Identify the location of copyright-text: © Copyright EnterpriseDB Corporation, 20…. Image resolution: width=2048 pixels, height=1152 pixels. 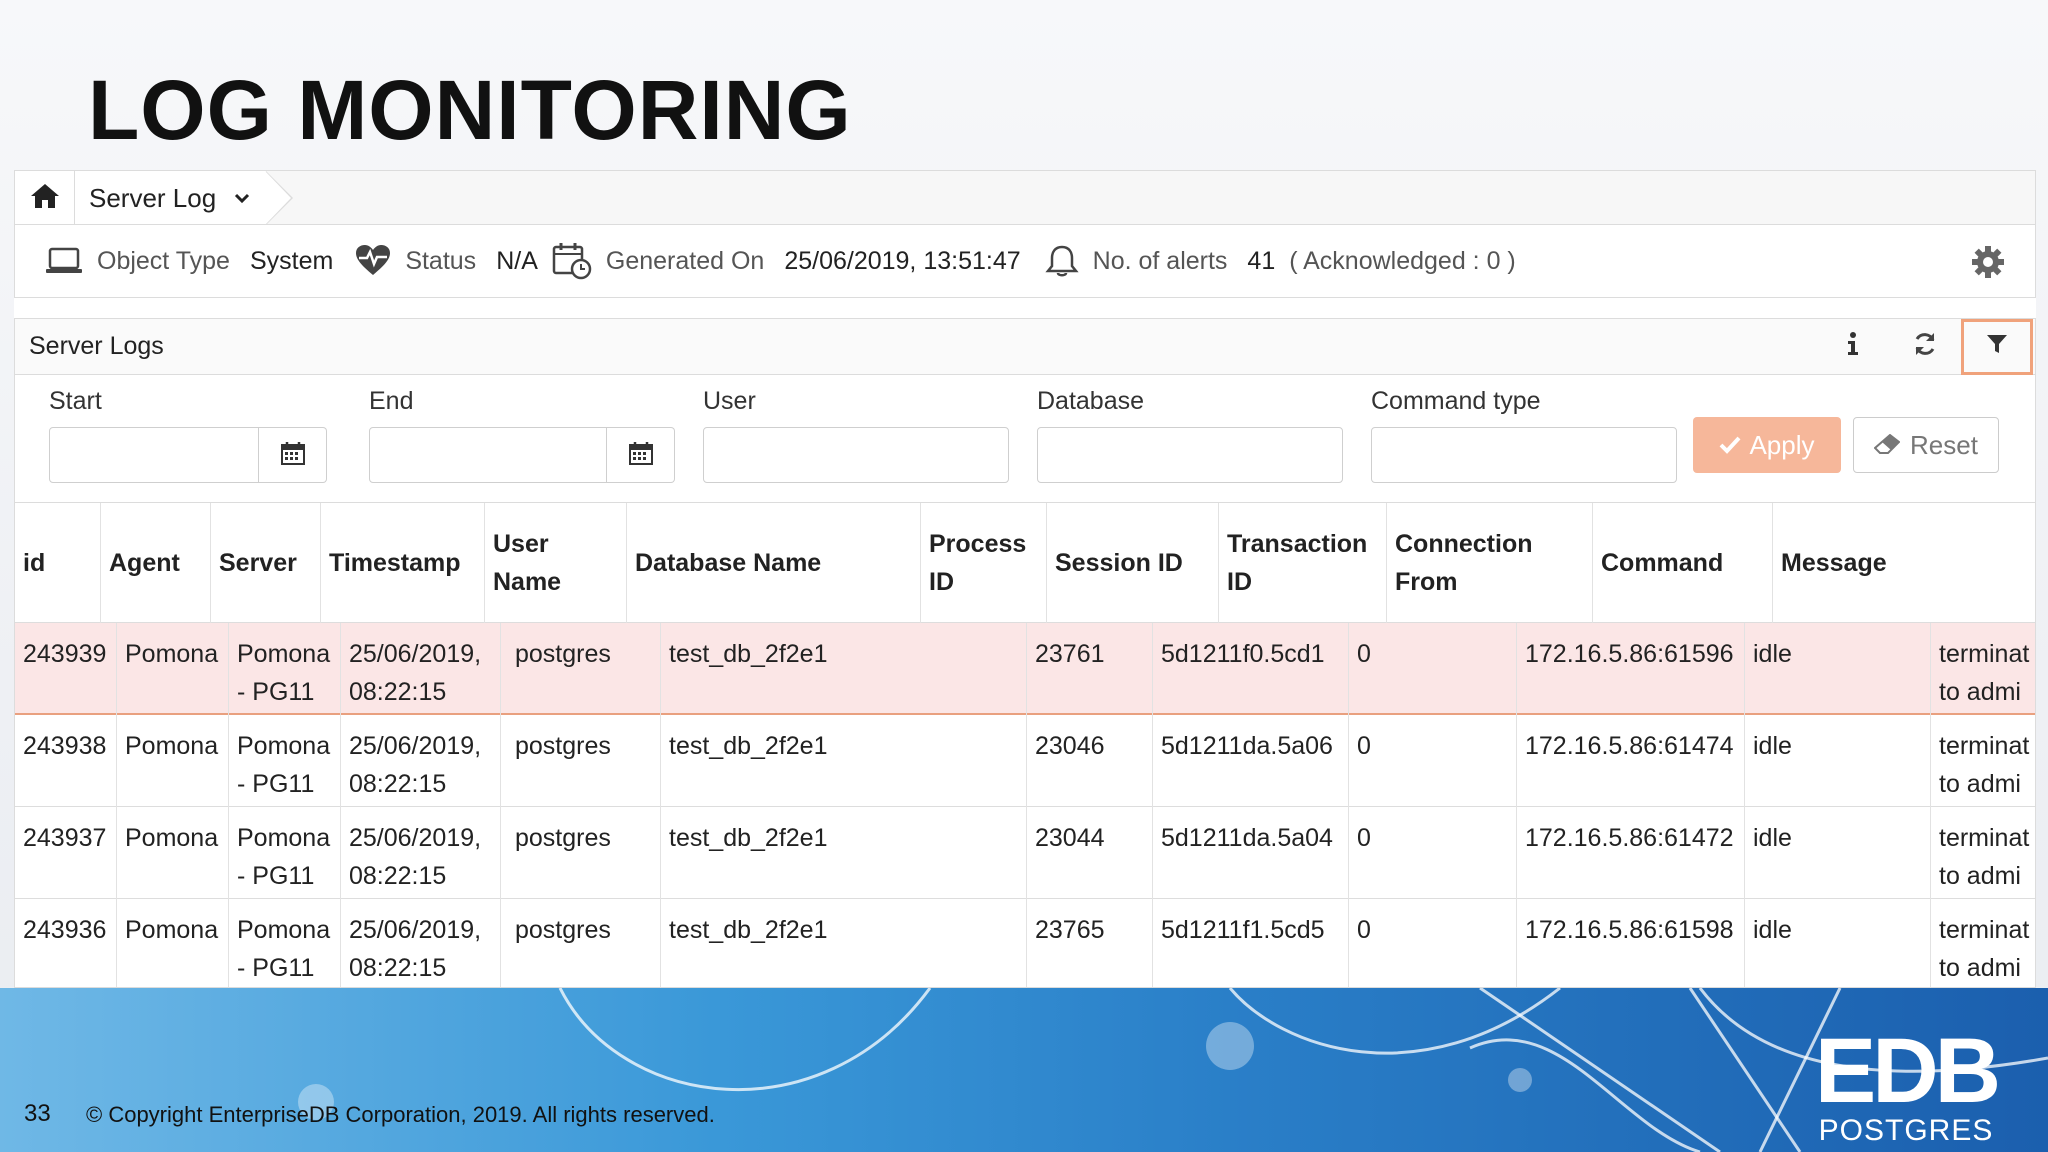
(400, 1114).